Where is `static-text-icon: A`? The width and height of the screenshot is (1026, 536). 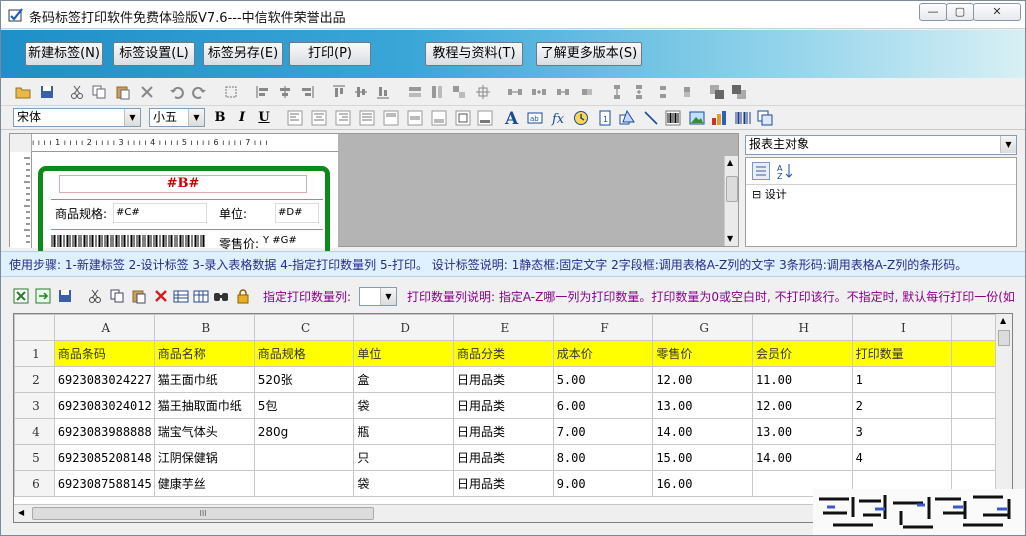
static-text-icon: A is located at coordinates (512, 118).